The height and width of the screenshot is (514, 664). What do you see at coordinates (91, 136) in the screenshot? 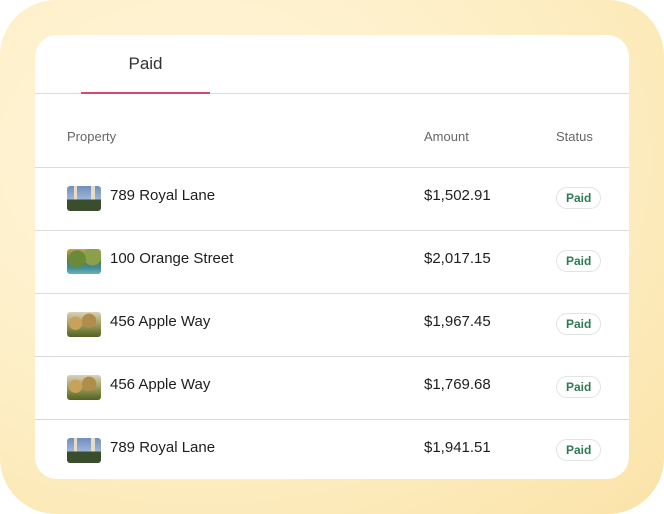
I see `column-header-property: Property` at bounding box center [91, 136].